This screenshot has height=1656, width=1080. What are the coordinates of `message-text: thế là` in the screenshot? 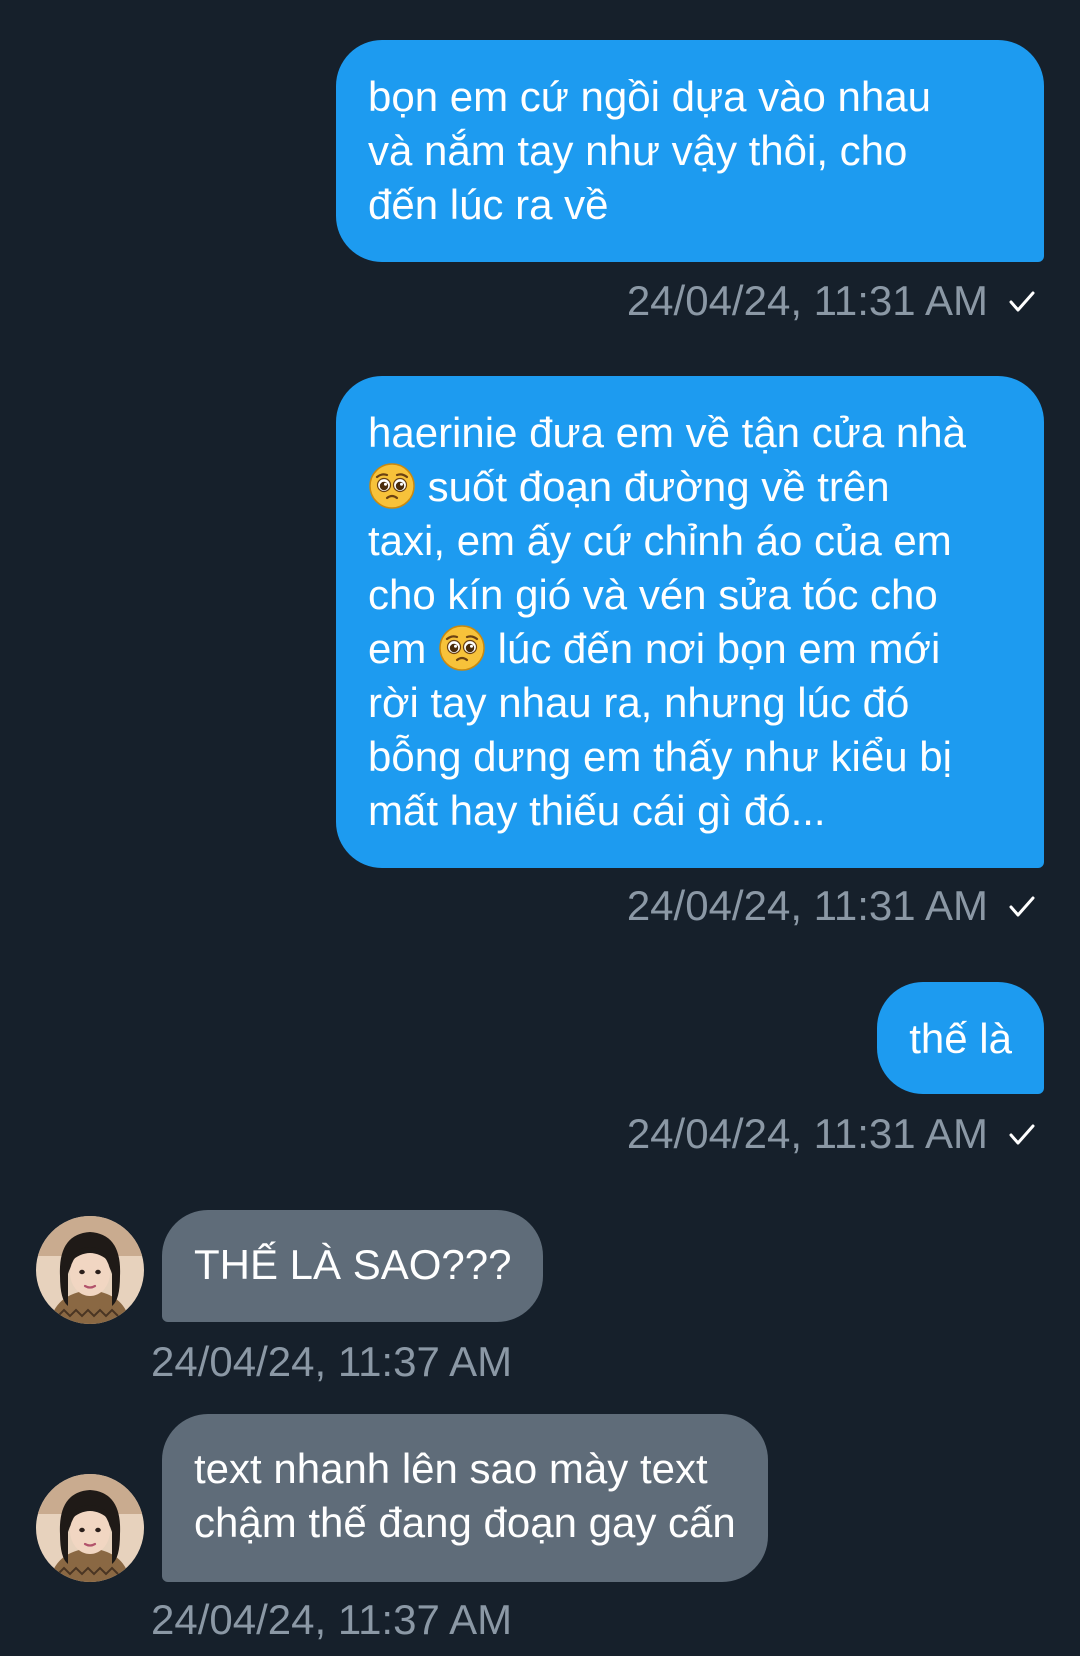 It's located at (960, 1038).